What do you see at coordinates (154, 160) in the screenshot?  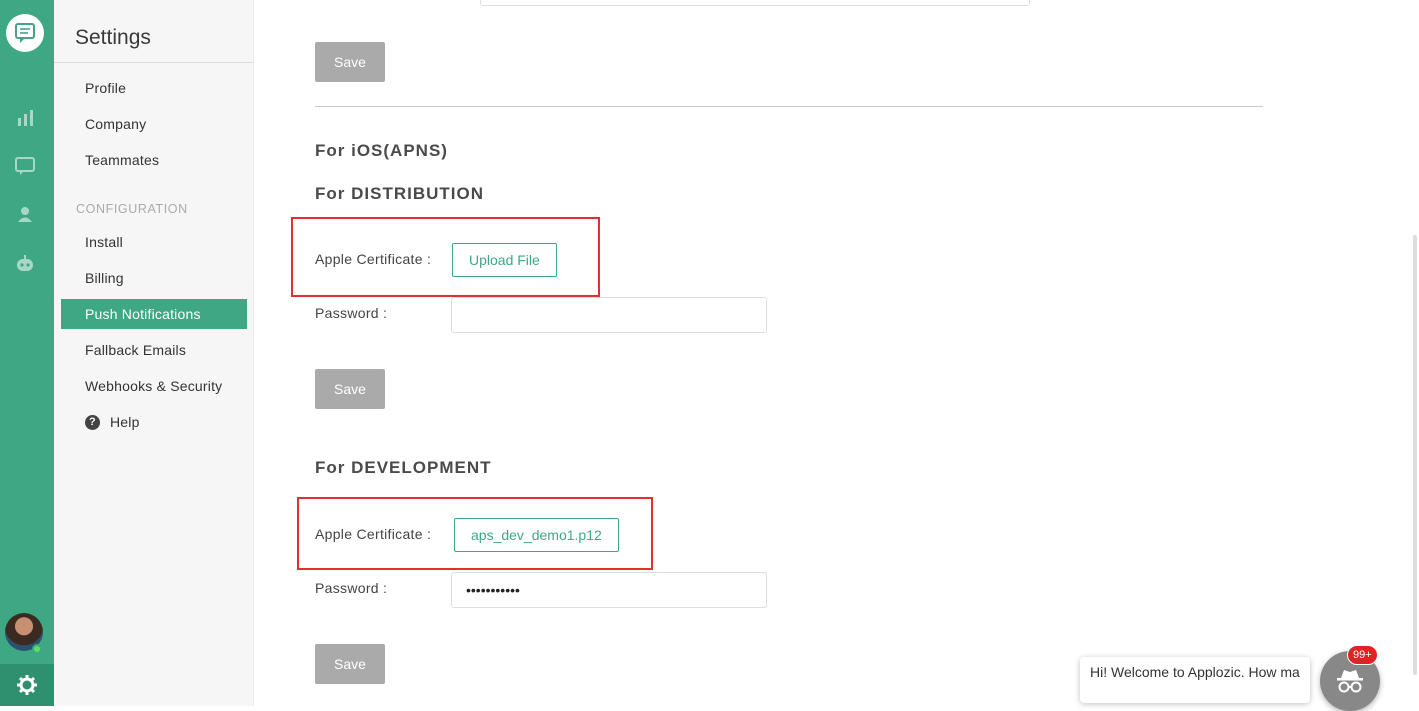 I see `sidebar-item-teammates: Teammates` at bounding box center [154, 160].